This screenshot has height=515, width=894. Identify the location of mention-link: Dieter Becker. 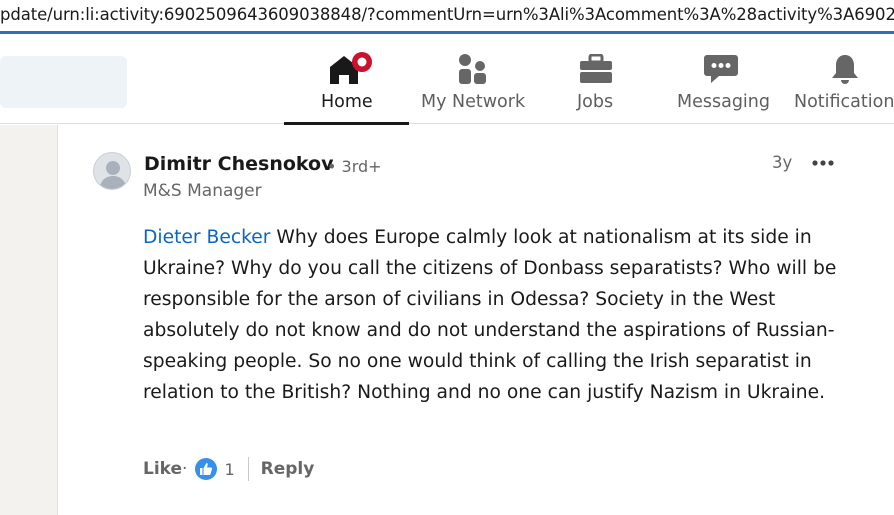
(206, 237).